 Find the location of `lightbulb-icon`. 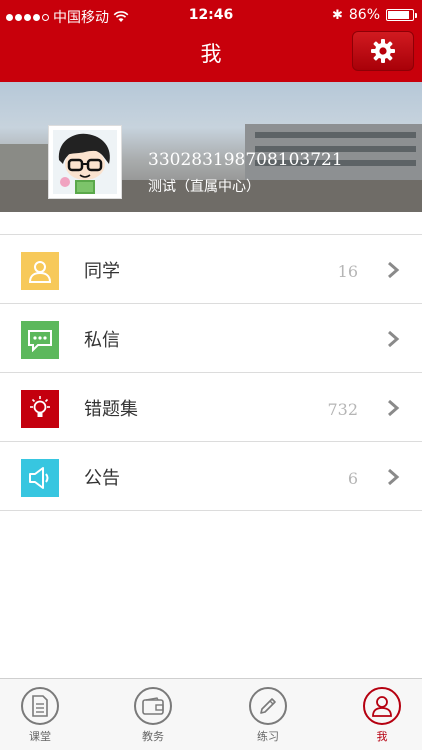

lightbulb-icon is located at coordinates (40, 406).